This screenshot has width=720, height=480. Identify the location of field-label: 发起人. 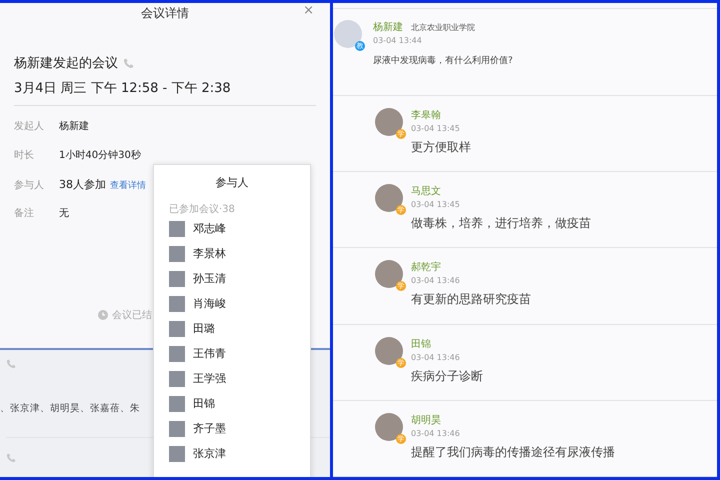
(29, 127).